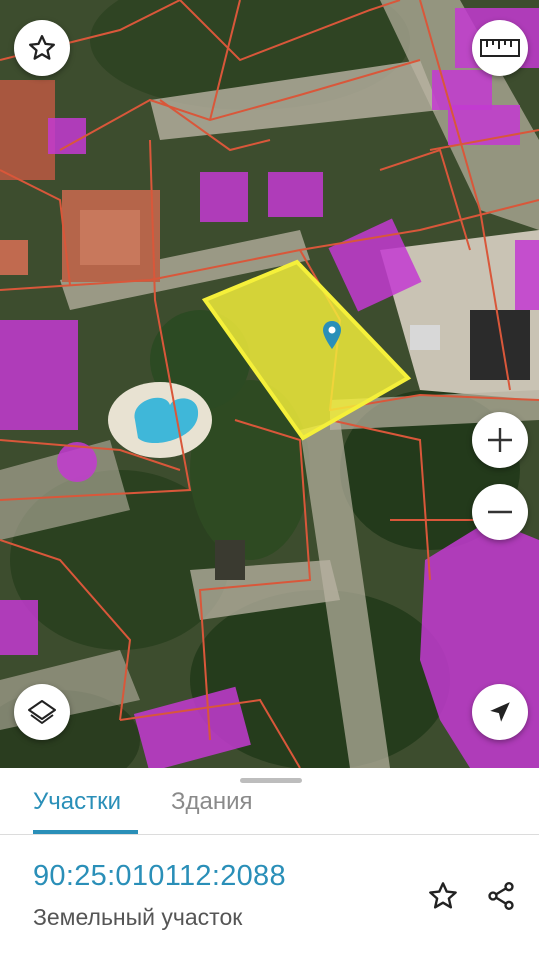 The height and width of the screenshot is (960, 539). I want to click on tabs: Участки Здания, so click(269, 810).